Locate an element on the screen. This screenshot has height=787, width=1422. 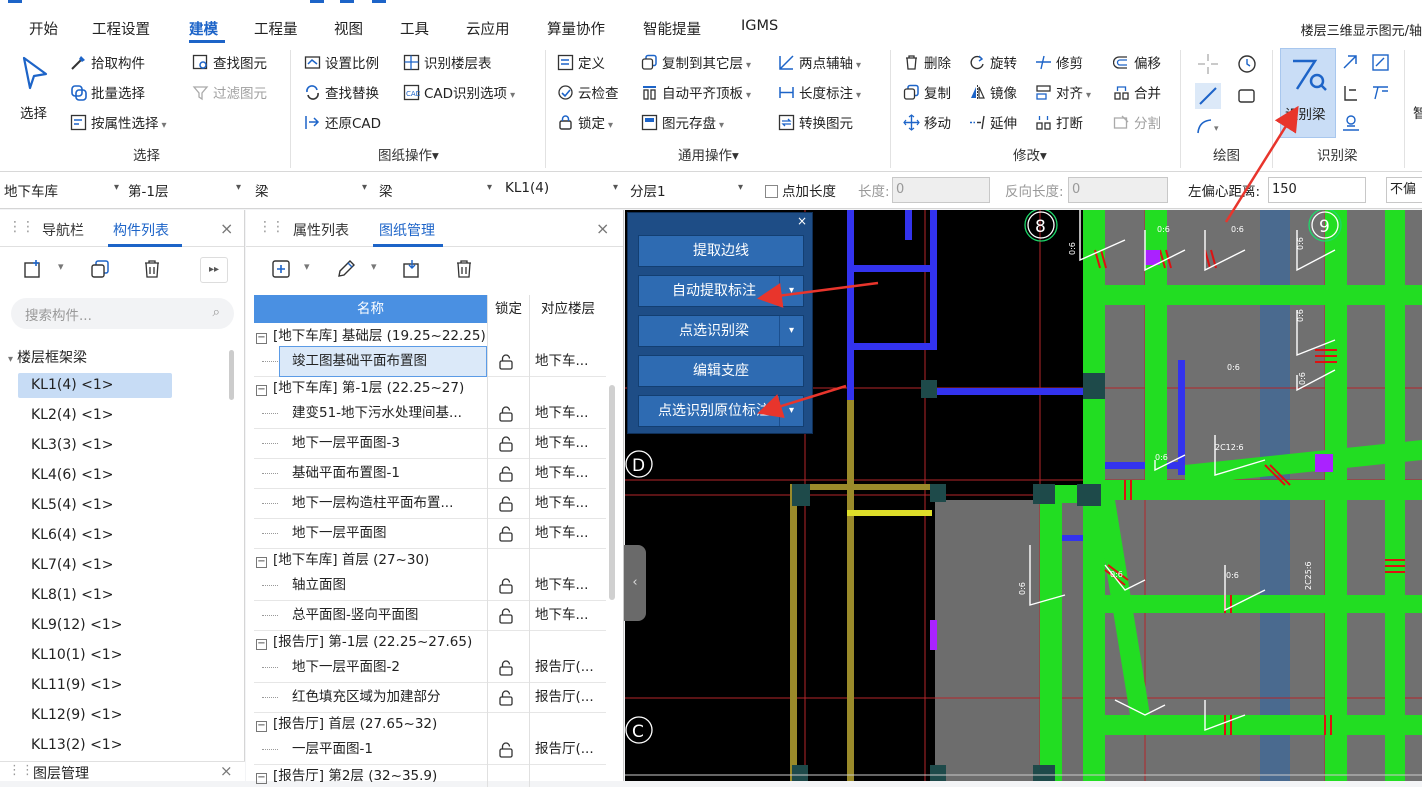
copy-component-icon is located at coordinates (100, 269).